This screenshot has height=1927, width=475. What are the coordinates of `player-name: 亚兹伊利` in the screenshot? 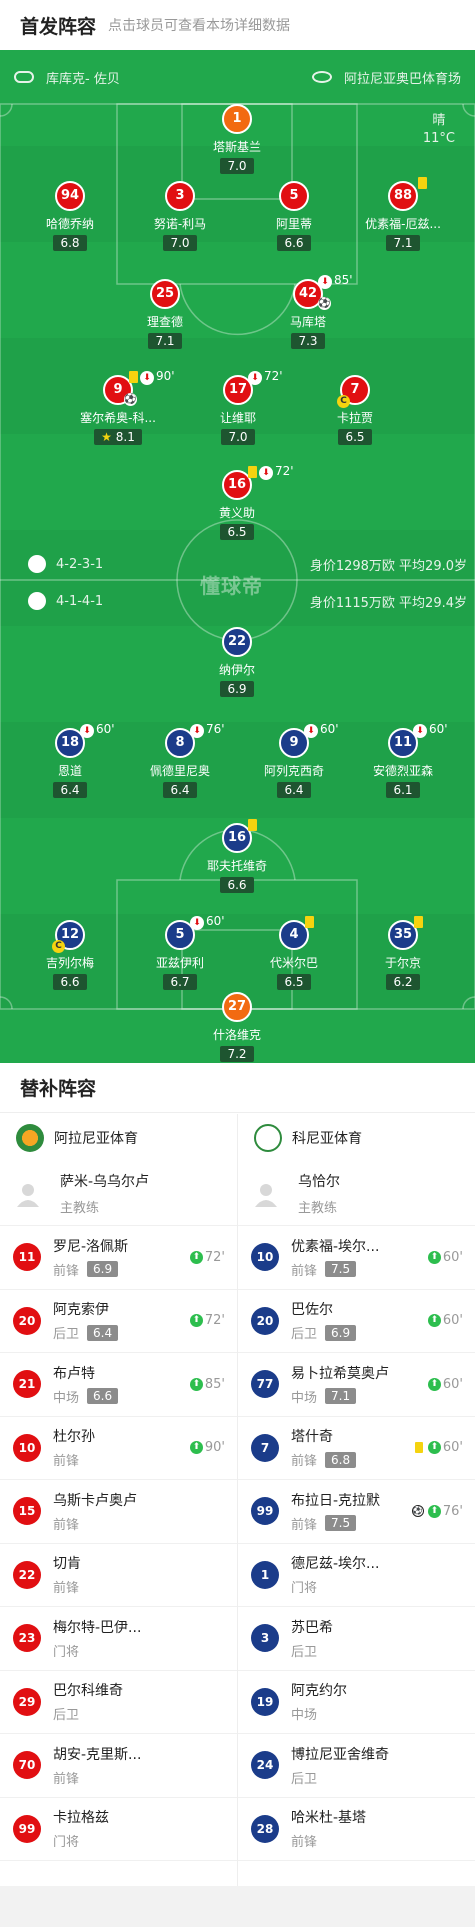 It's located at (179, 963).